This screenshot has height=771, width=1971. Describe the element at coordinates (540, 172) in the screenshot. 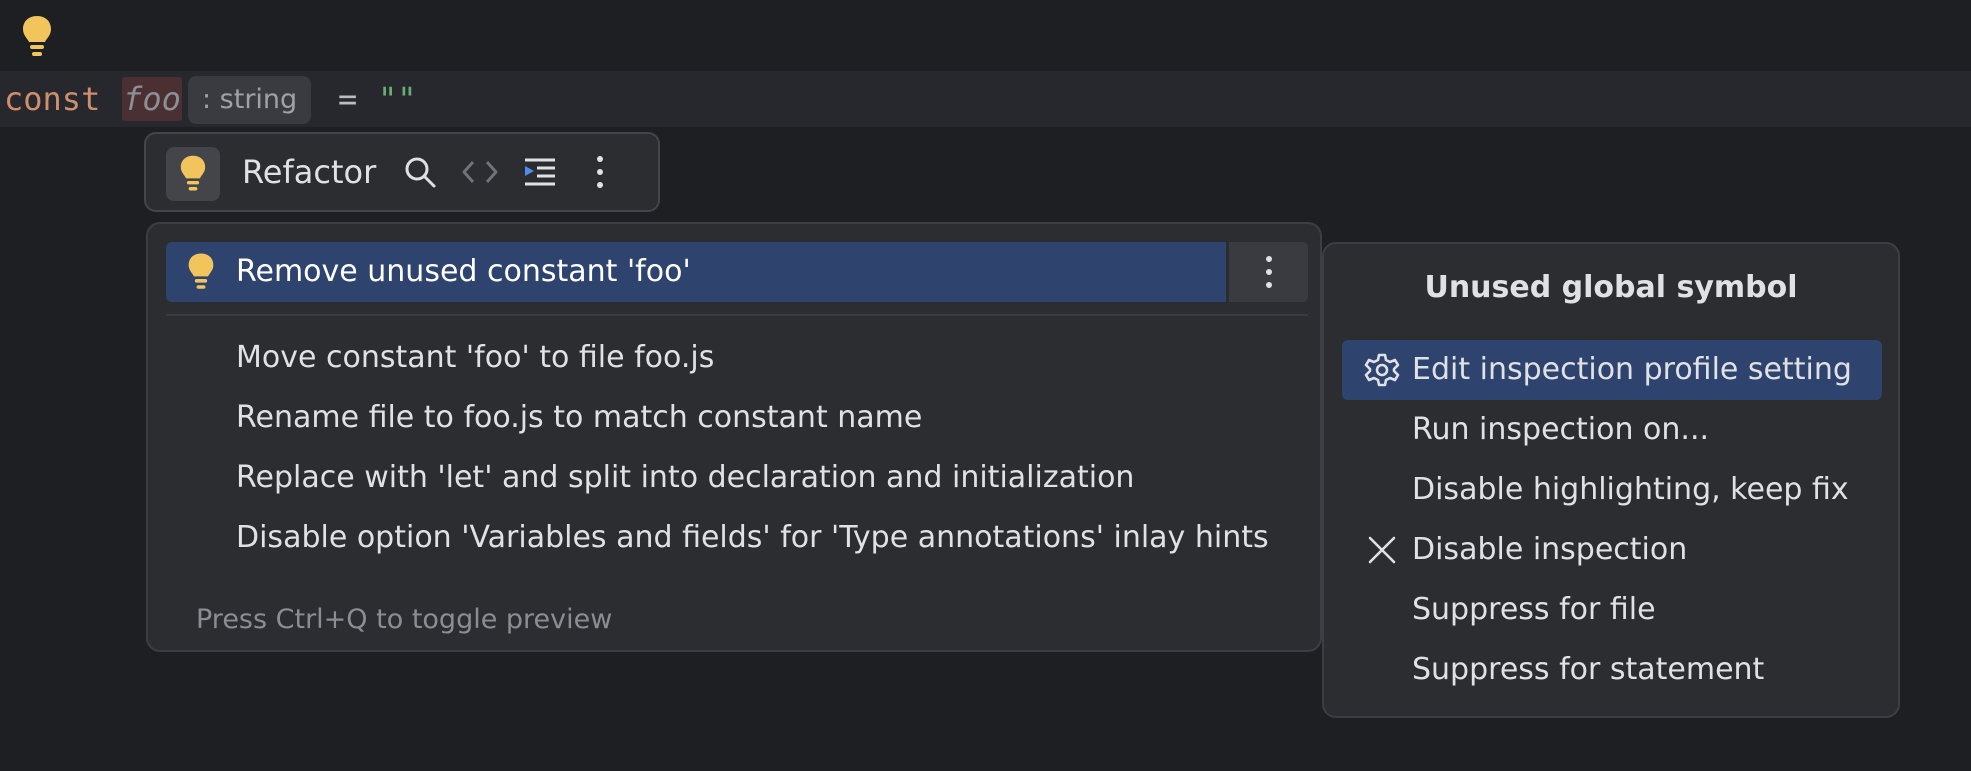

I see `indent-icon` at that location.